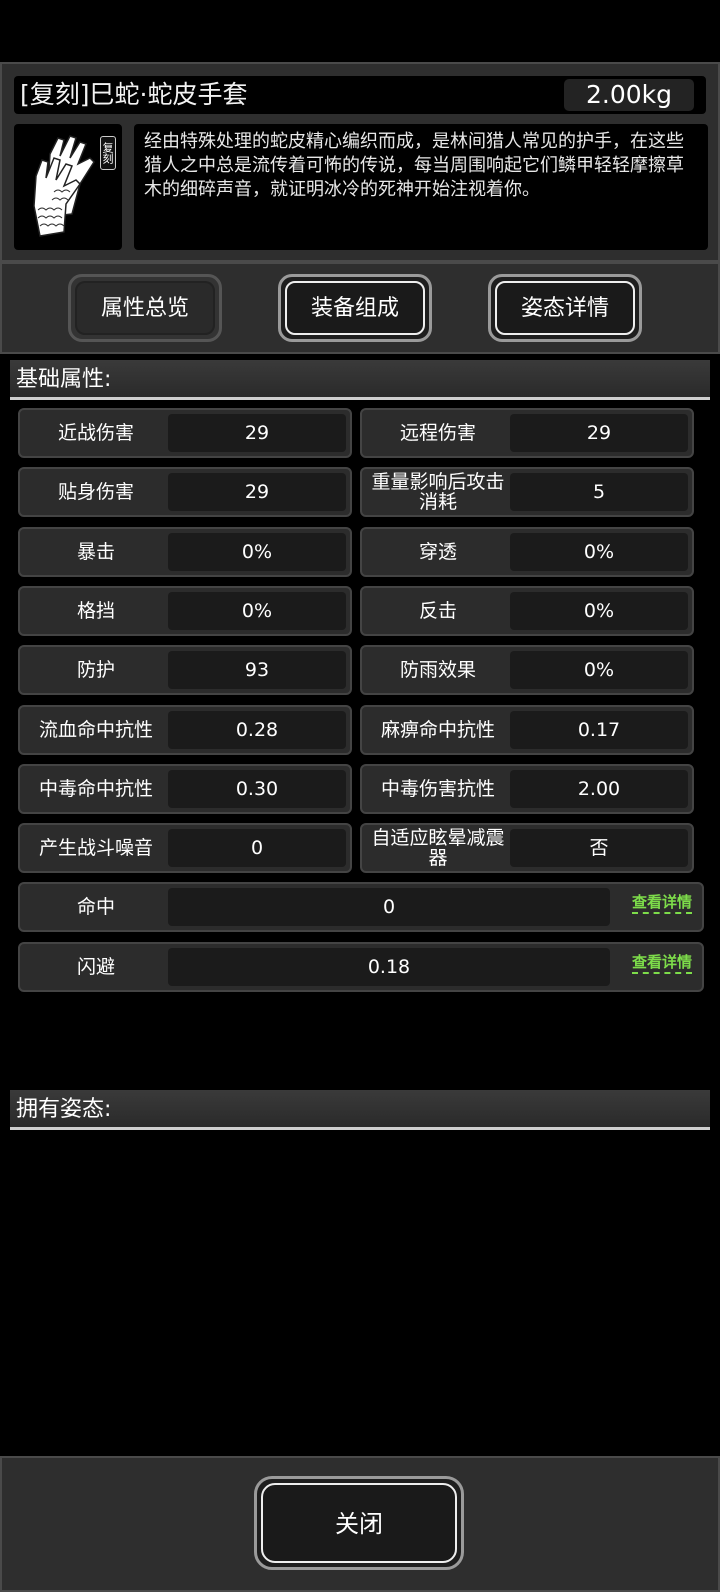 The width and height of the screenshot is (720, 1592). Describe the element at coordinates (437, 730) in the screenshot. I see `stat-label: 麻痹命中抗性` at that location.